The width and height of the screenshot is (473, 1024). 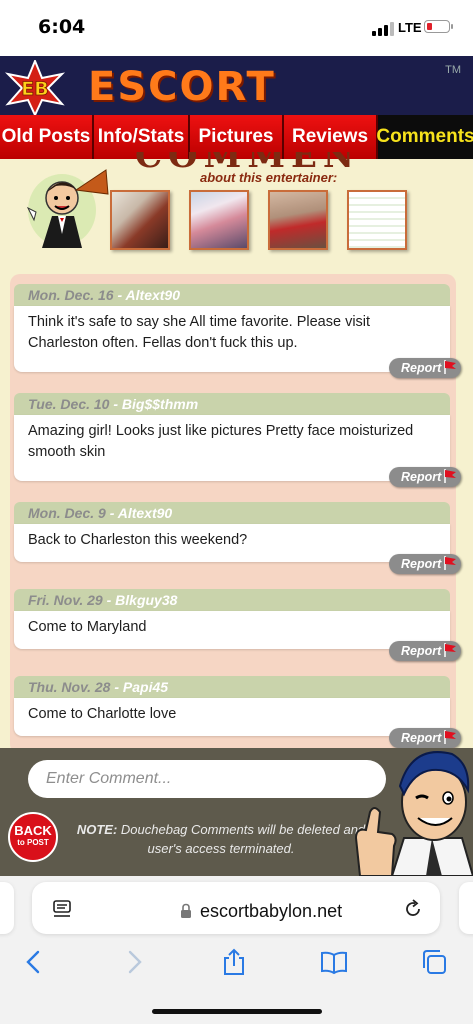 I want to click on comment-text: Back to Charleston this weekend?, so click(x=232, y=543).